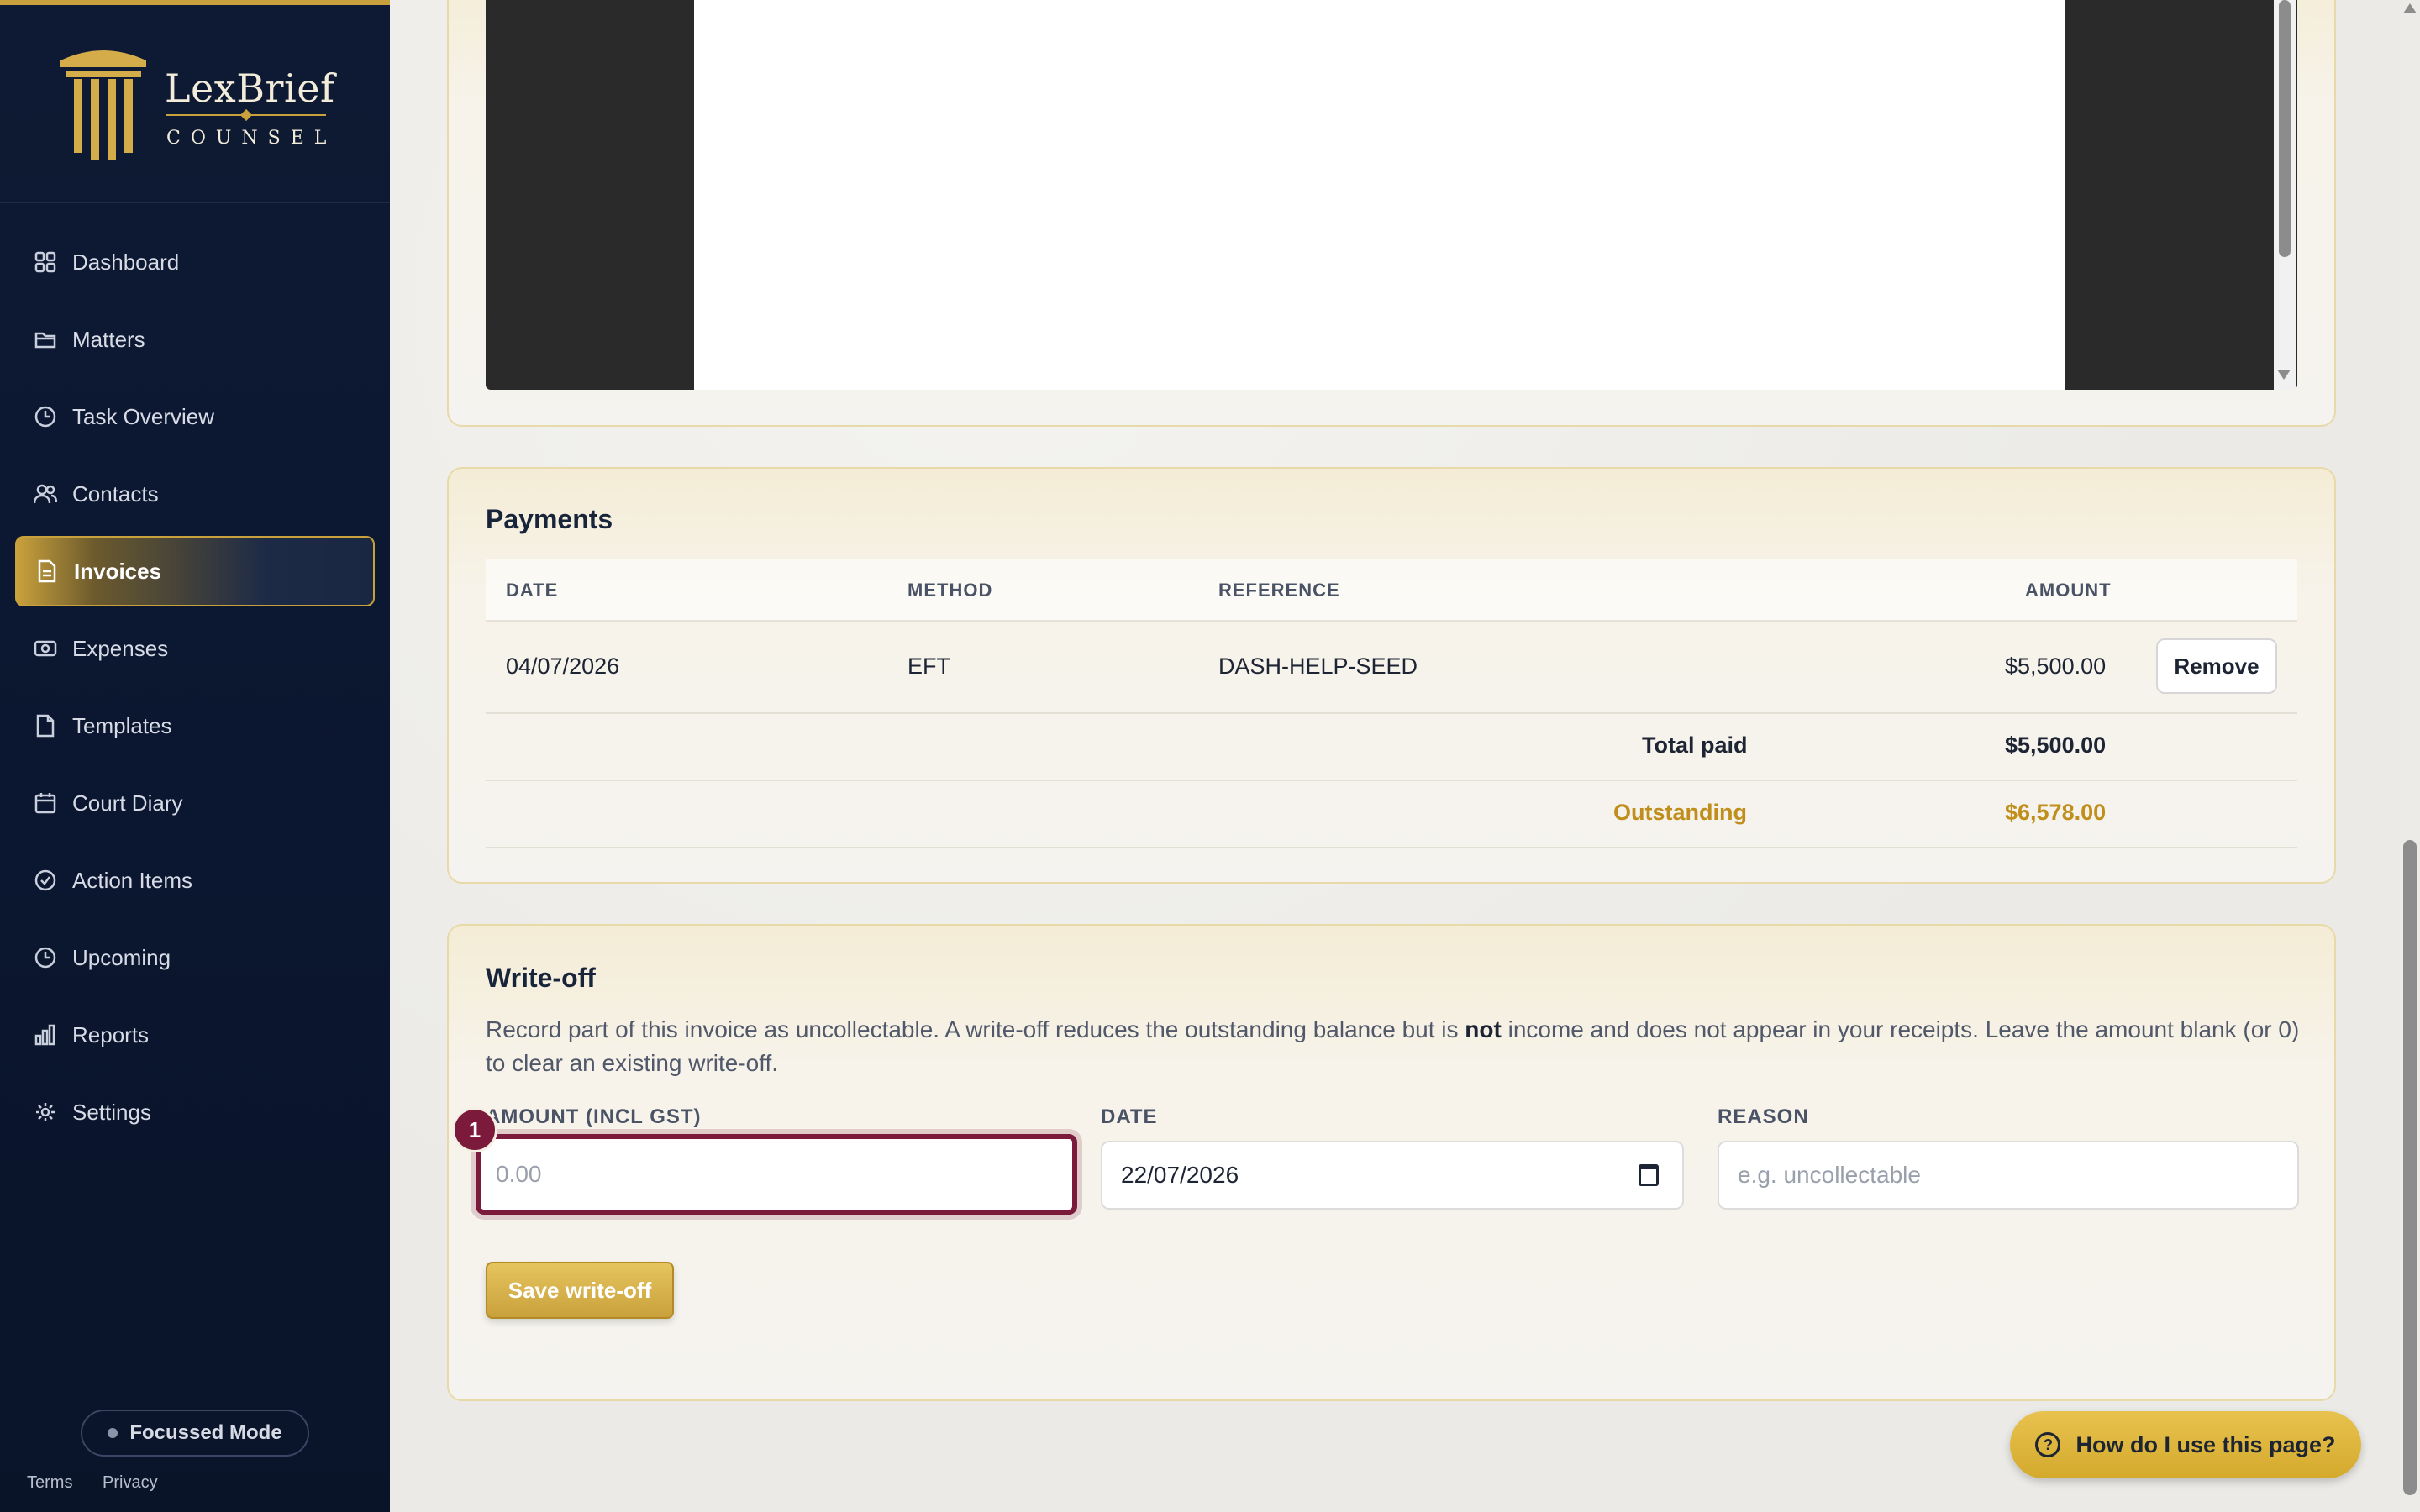  I want to click on sidebar-item-label: Reports, so click(111, 1034).